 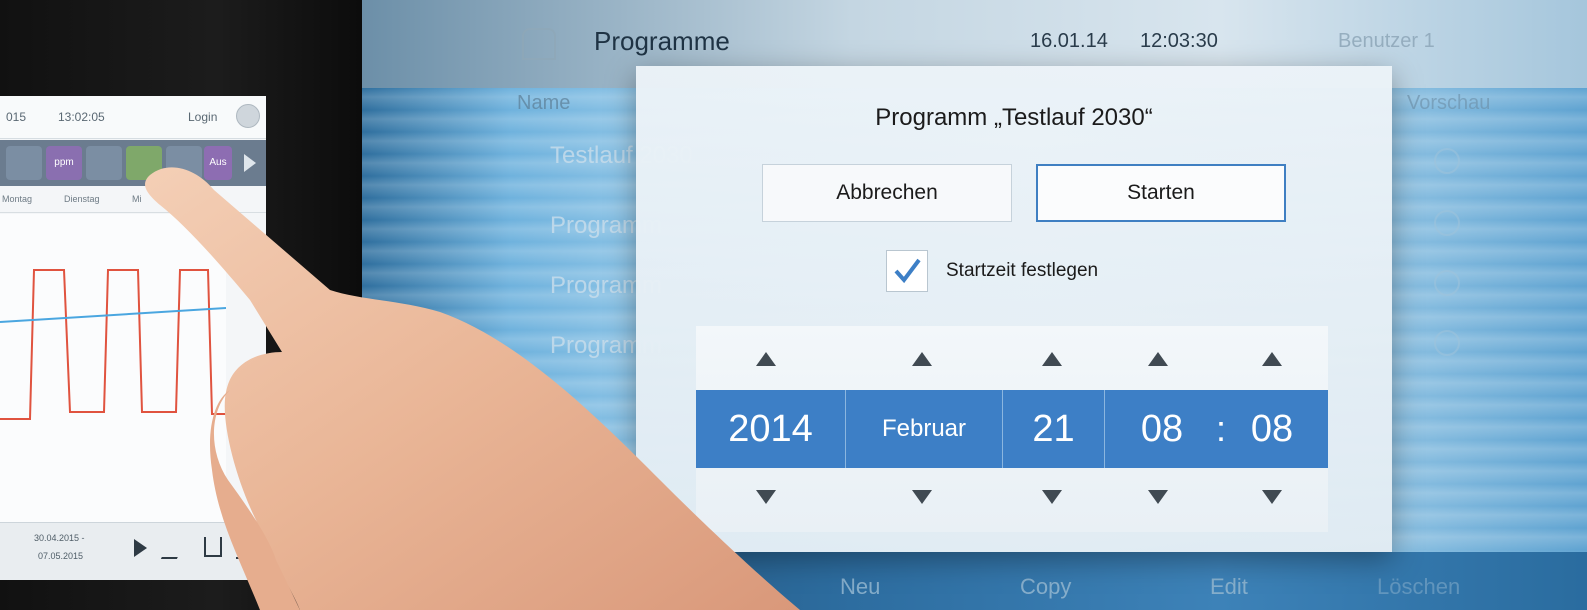 I want to click on device-day-labels: Montag Dienstag Mi, so click(x=133, y=200).